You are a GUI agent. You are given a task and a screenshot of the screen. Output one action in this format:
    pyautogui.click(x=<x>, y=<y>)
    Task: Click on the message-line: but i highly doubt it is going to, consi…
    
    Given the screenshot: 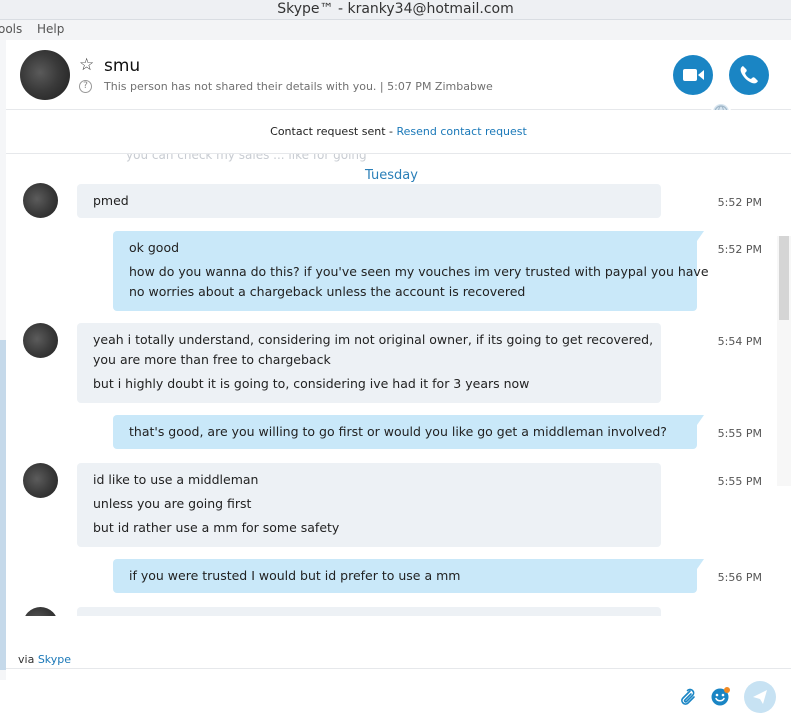 What is the action you would take?
    pyautogui.click(x=311, y=383)
    